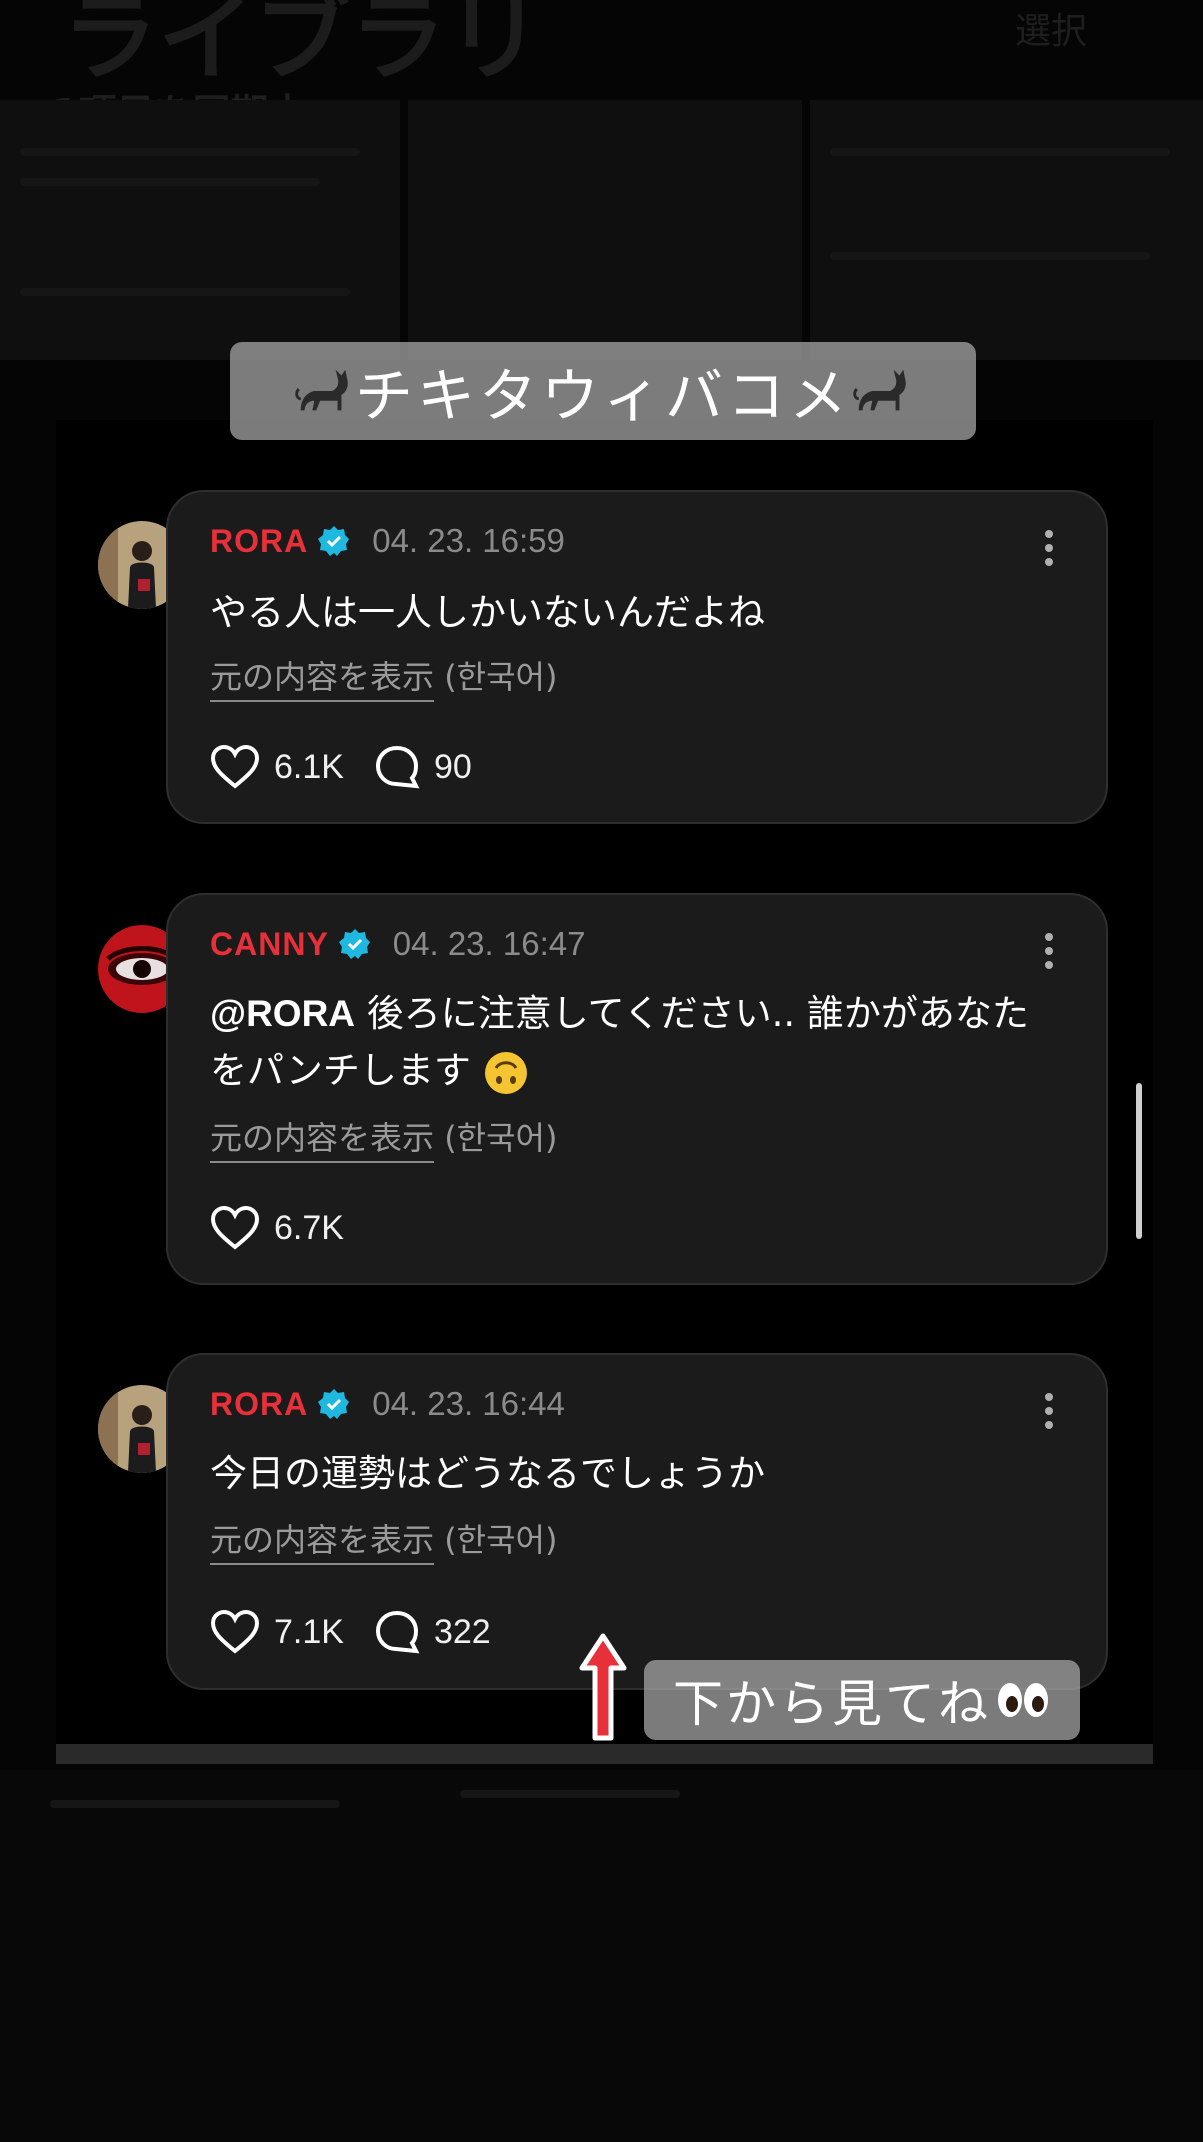 This screenshot has height=2142, width=1203. I want to click on comment-header: RORA 04. 23. 16:59, so click(387, 541).